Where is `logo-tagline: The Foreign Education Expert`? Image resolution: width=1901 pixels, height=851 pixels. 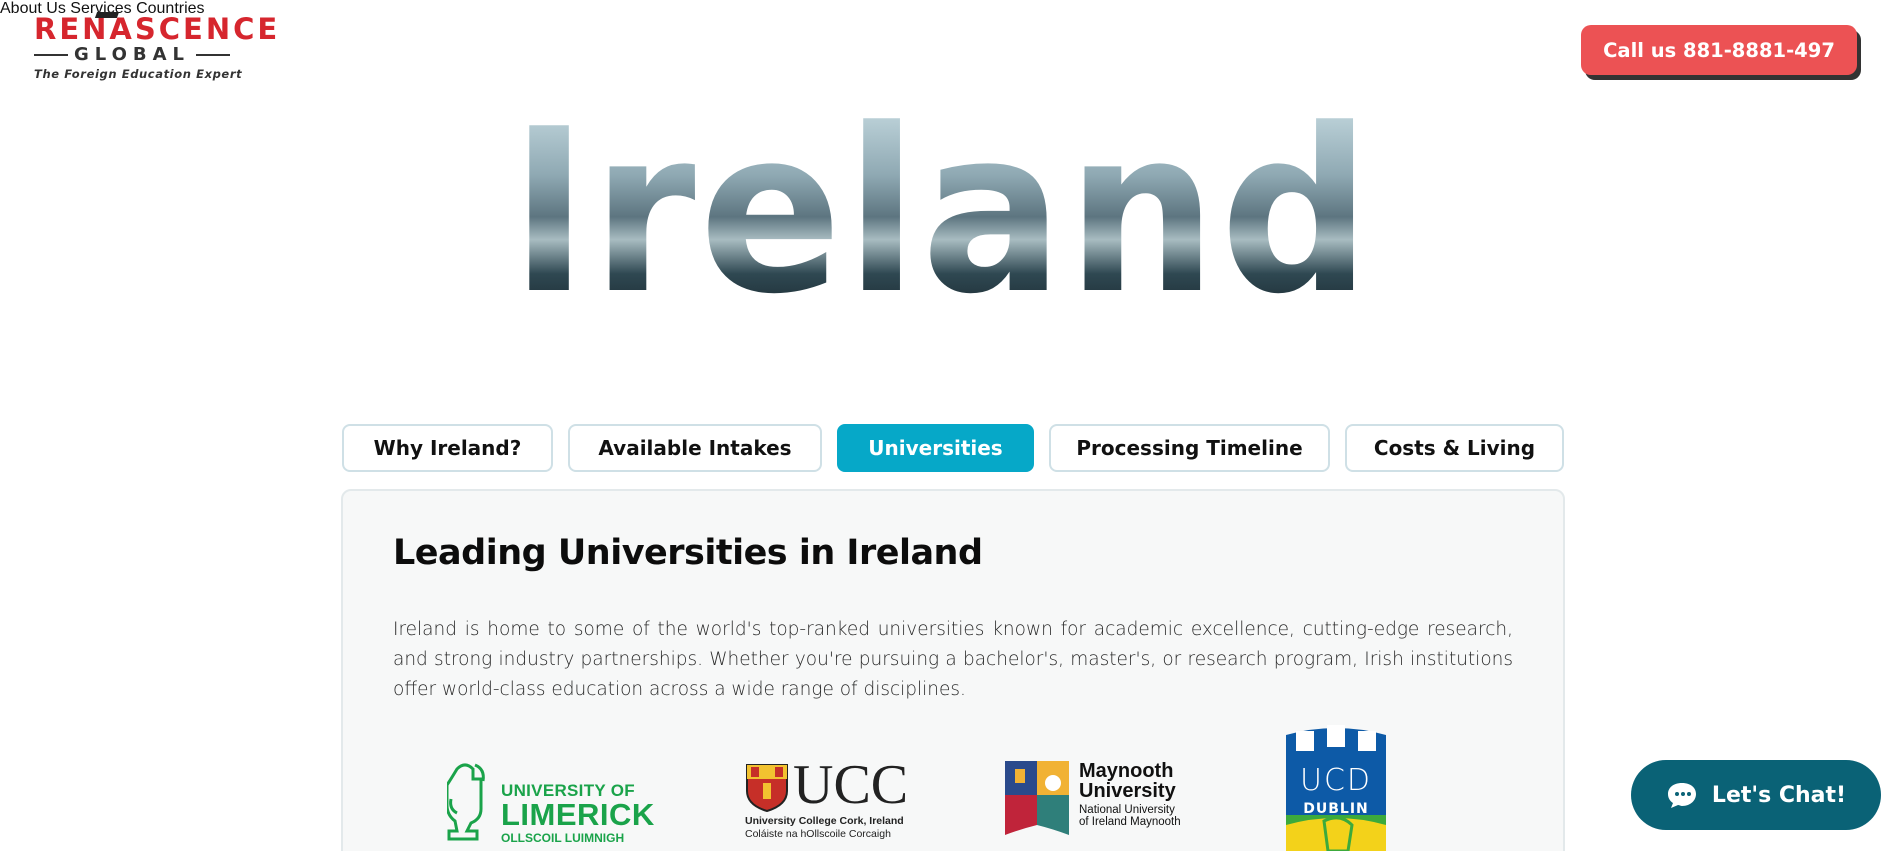 logo-tagline: The Foreign Education Expert is located at coordinates (138, 74).